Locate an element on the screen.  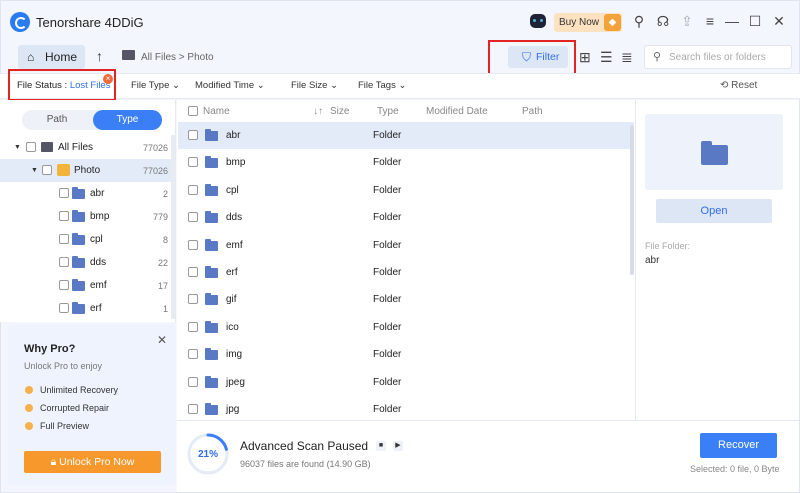
close-icon: ✕ is located at coordinates (779, 21).